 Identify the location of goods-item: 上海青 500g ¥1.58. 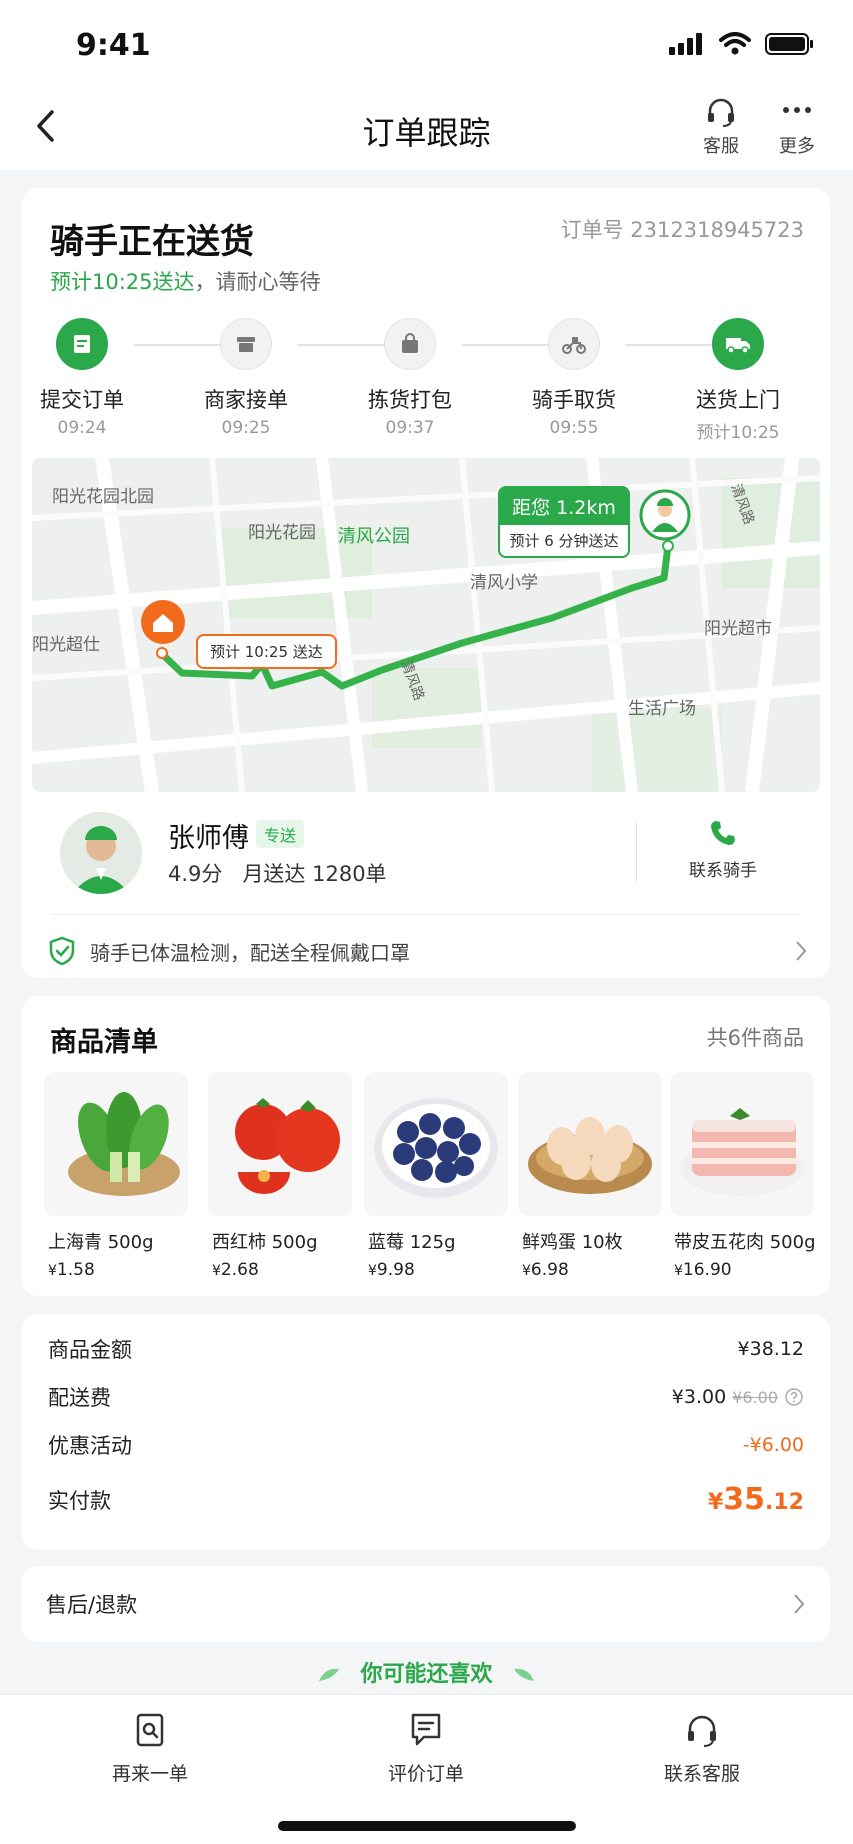
(116, 1176).